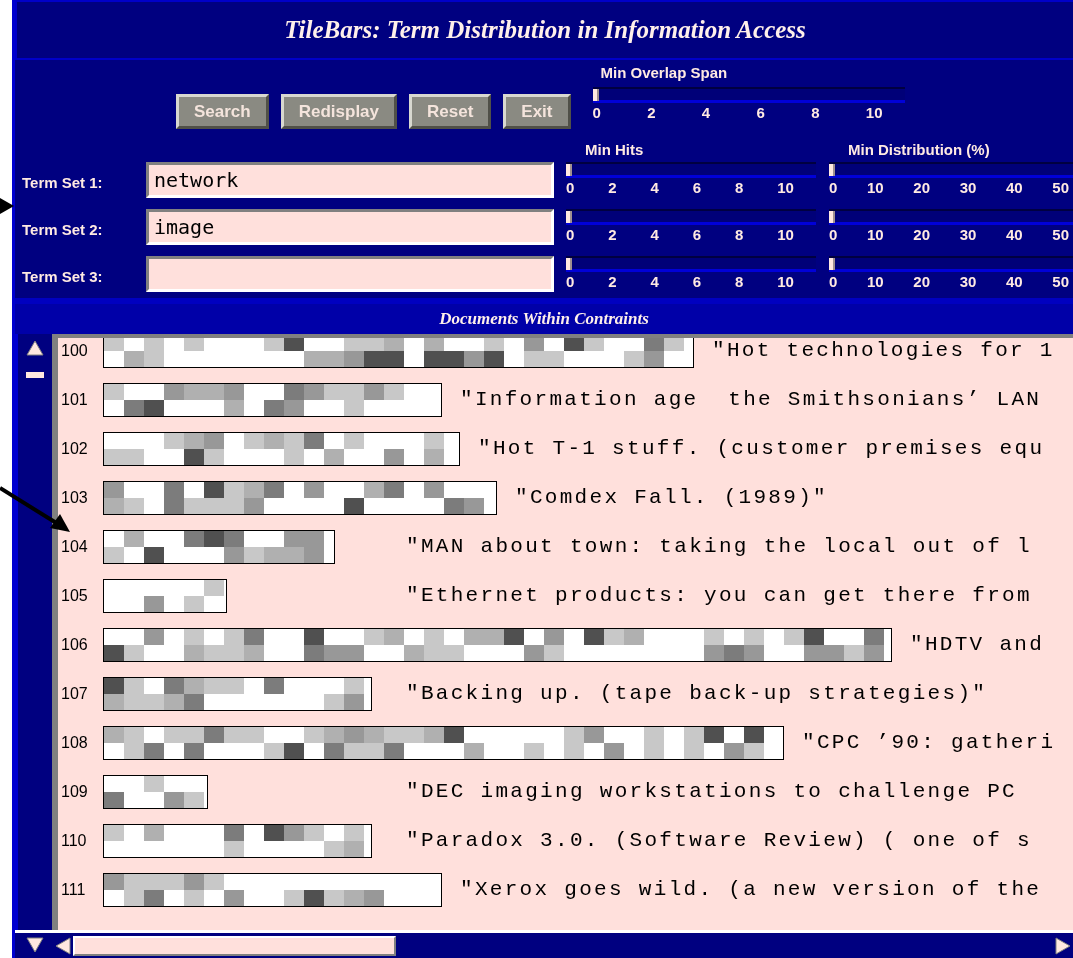 This screenshot has width=1073, height=958. I want to click on document-title: "Hot technologies for 1, so click(883, 350).